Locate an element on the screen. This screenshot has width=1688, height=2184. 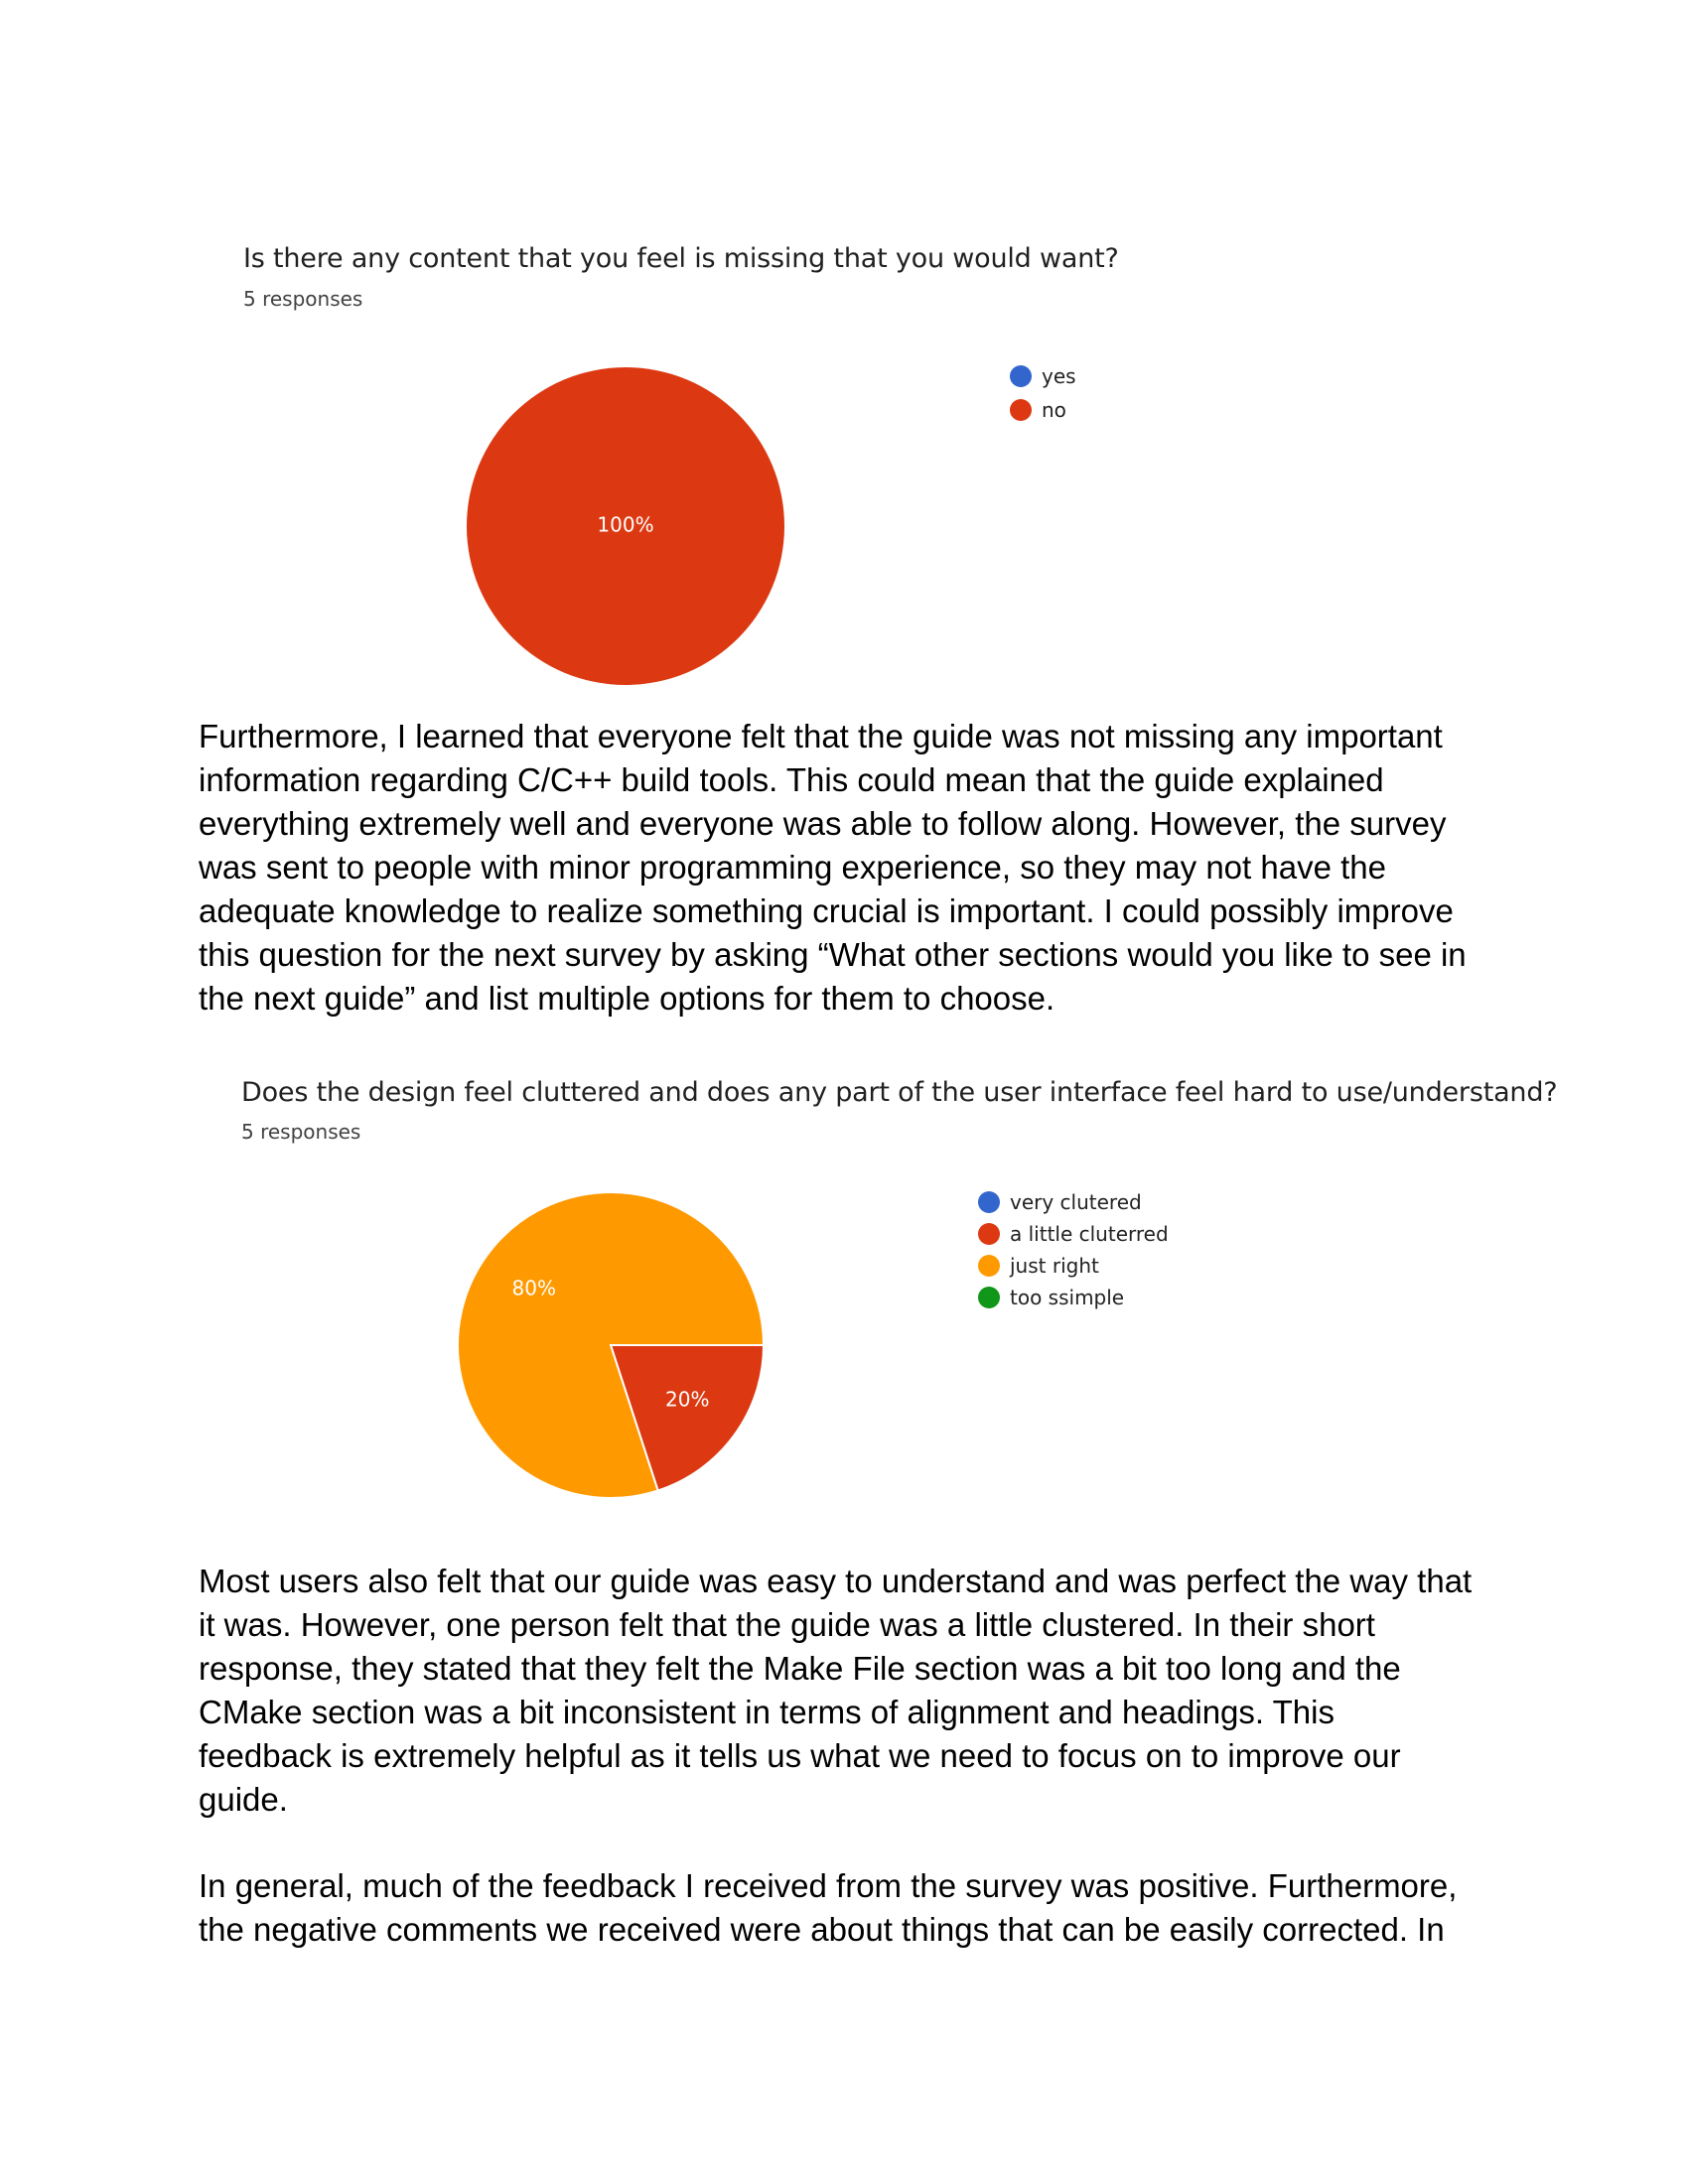
legend-label: no is located at coordinates (1054, 410).